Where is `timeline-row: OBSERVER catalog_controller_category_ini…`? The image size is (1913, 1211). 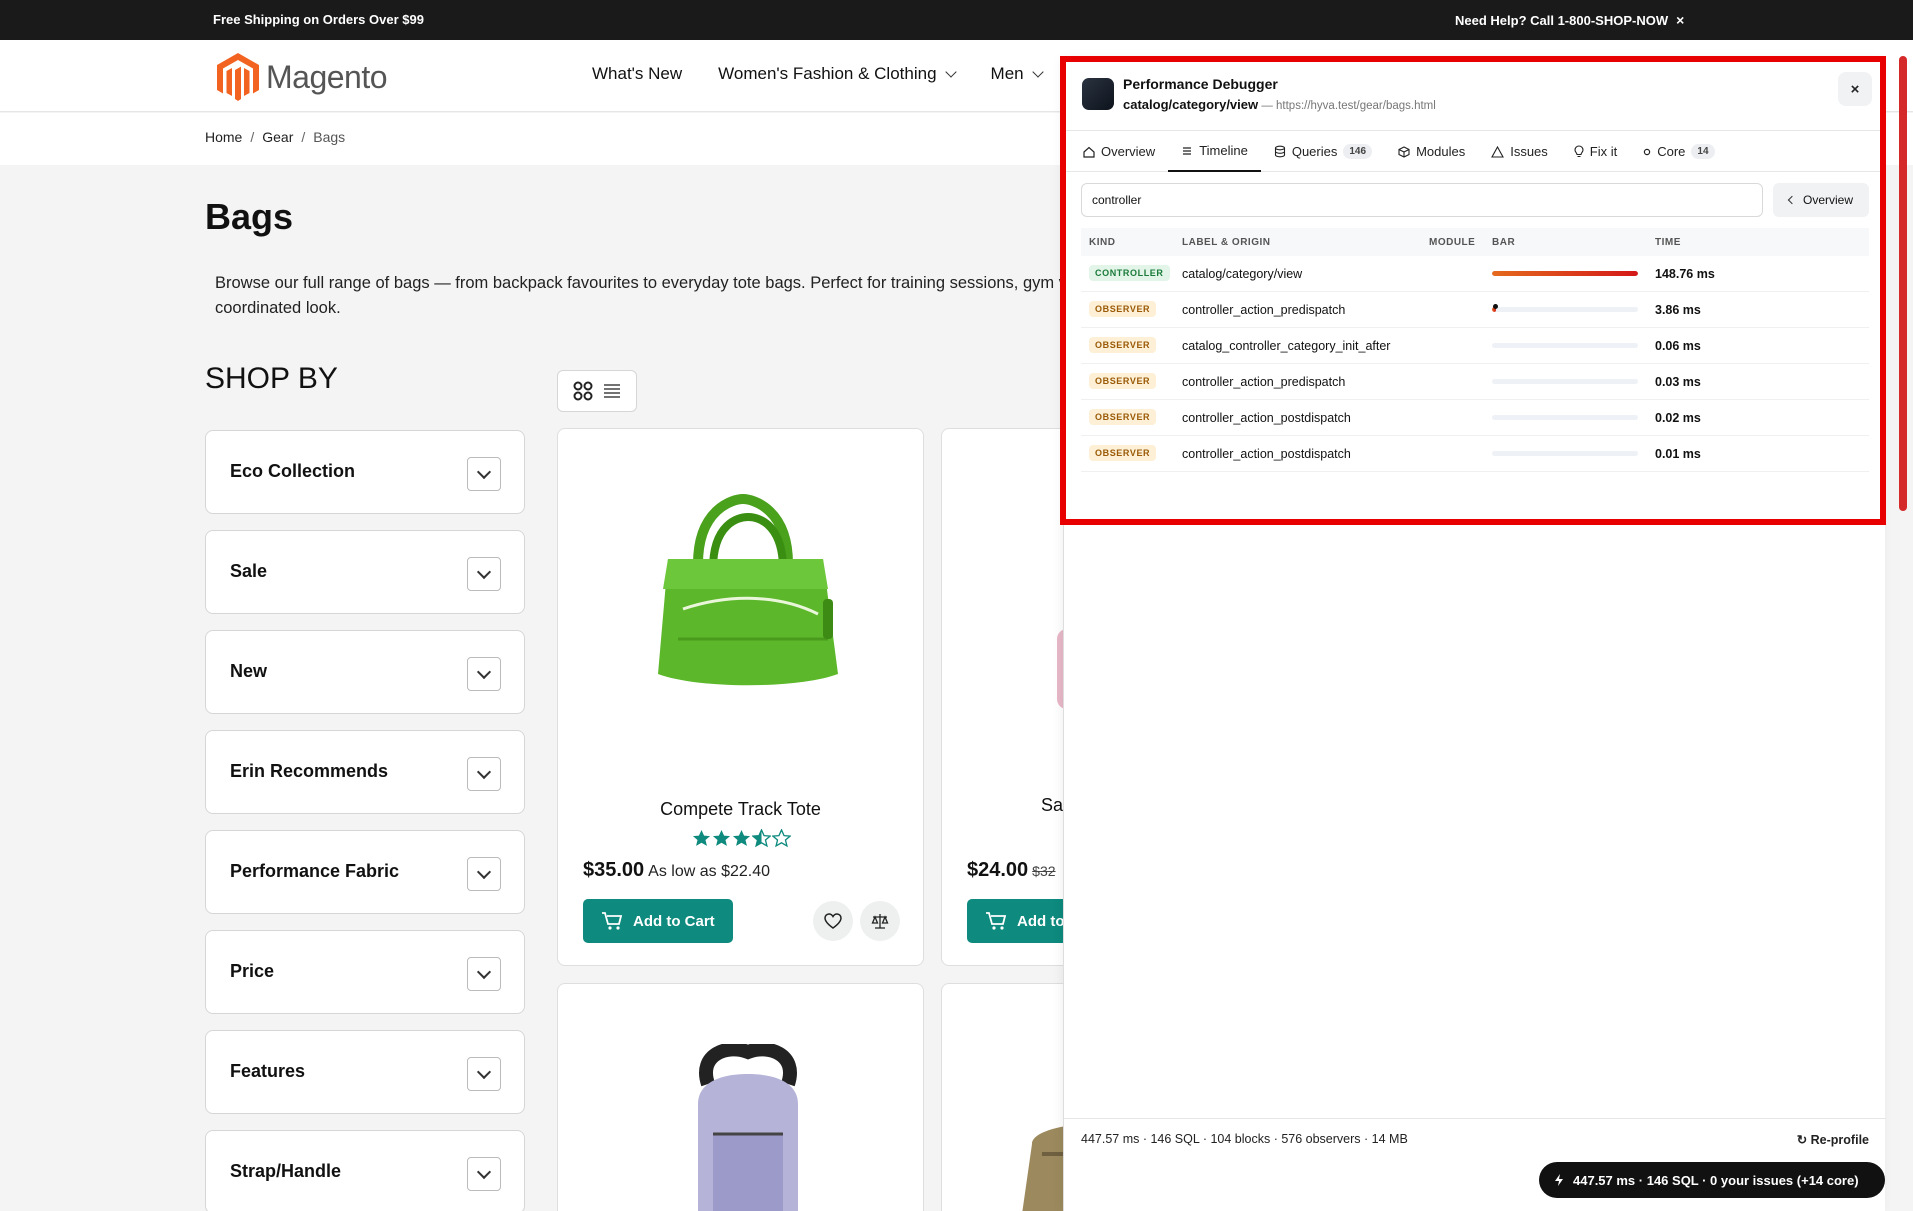
timeline-row: OBSERVER catalog_controller_category_ini… is located at coordinates (1475, 346).